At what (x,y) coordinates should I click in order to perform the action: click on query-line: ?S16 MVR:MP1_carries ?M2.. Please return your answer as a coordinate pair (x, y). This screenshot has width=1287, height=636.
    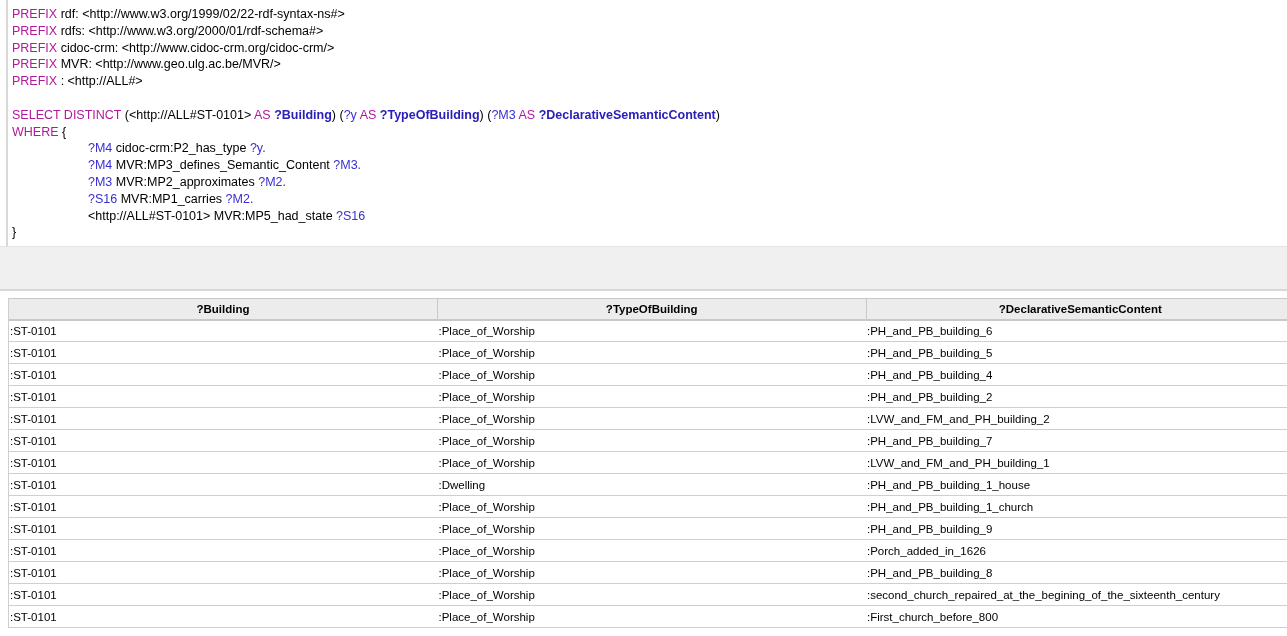
    Looking at the image, I should click on (171, 199).